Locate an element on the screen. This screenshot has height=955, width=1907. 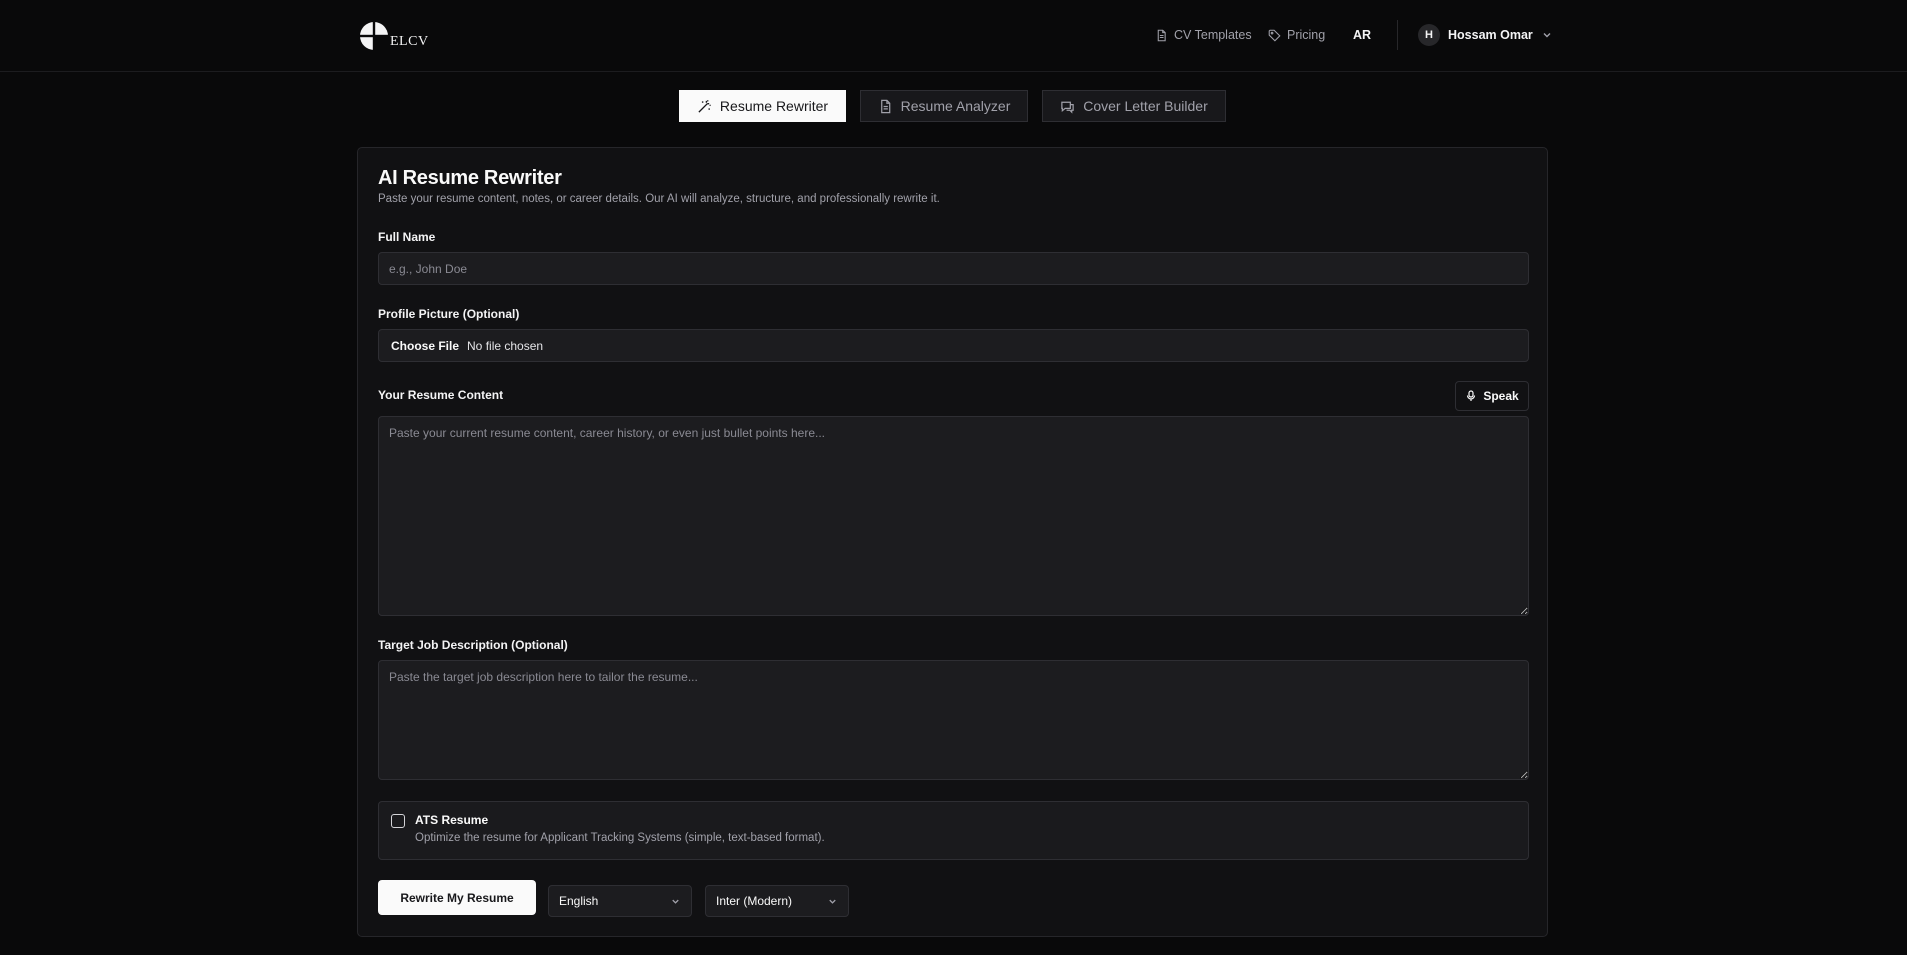
user-menu: H Hossam Omar is located at coordinates (1485, 35).